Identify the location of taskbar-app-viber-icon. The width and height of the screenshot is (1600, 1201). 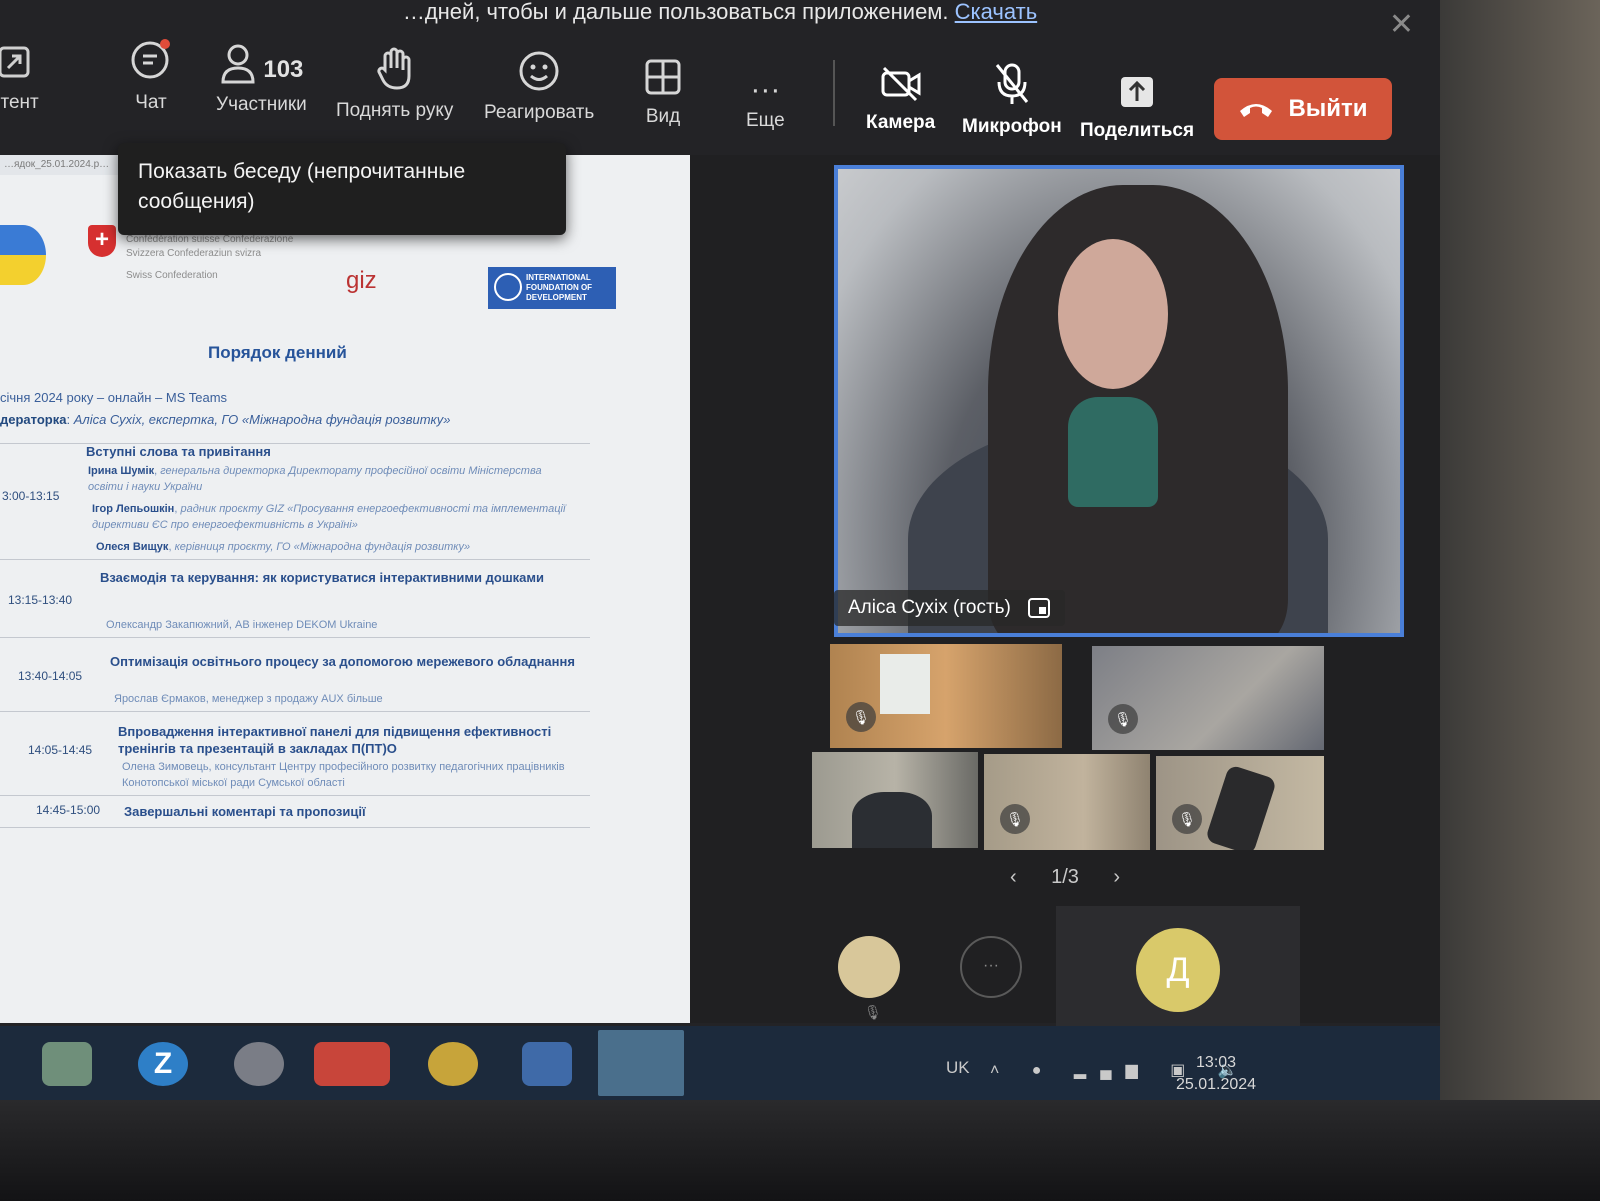
(259, 1064).